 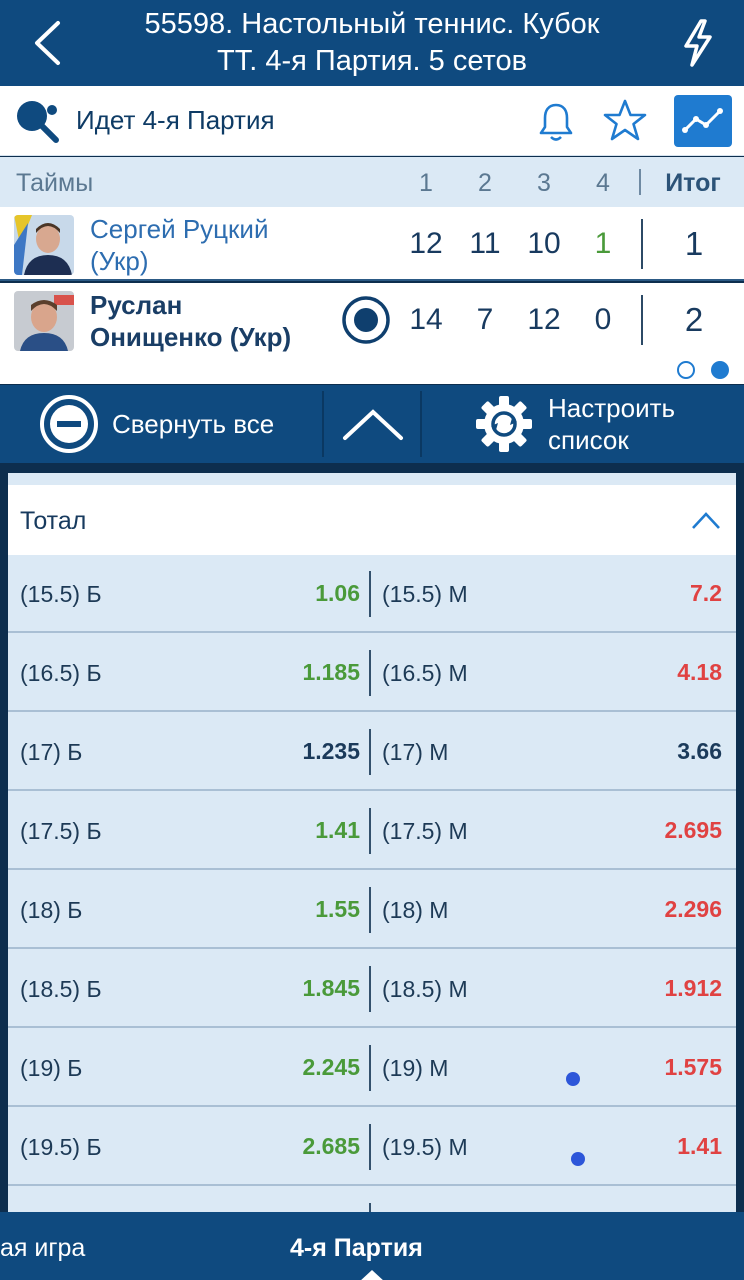 I want to click on header-divider, so click(x=640, y=182).